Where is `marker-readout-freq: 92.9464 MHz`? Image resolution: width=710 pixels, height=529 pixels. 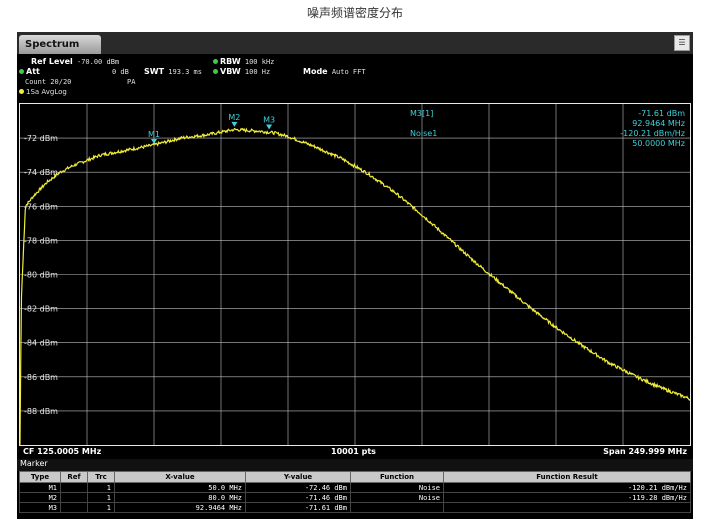
marker-readout-freq: 92.9464 MHz is located at coordinates (658, 123).